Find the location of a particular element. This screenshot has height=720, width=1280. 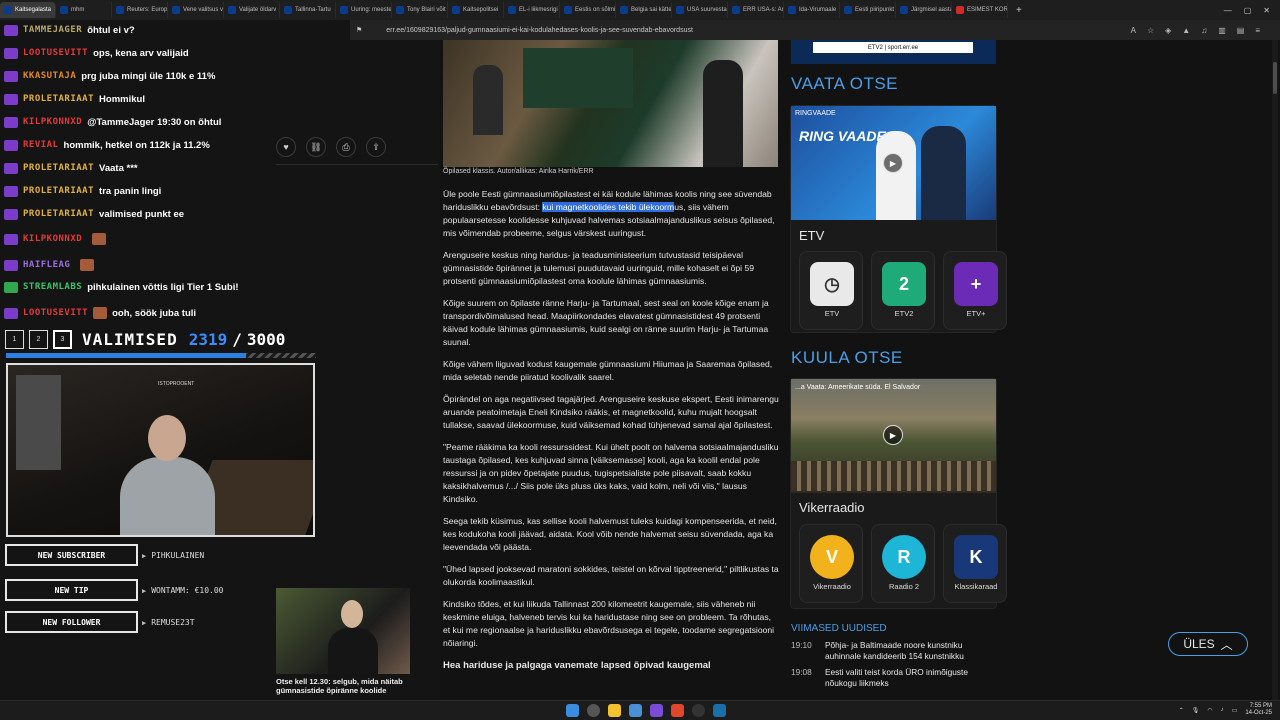

tv-live-thumbnail: RINGVAADE RING VAADE ▶ is located at coordinates (893, 163).